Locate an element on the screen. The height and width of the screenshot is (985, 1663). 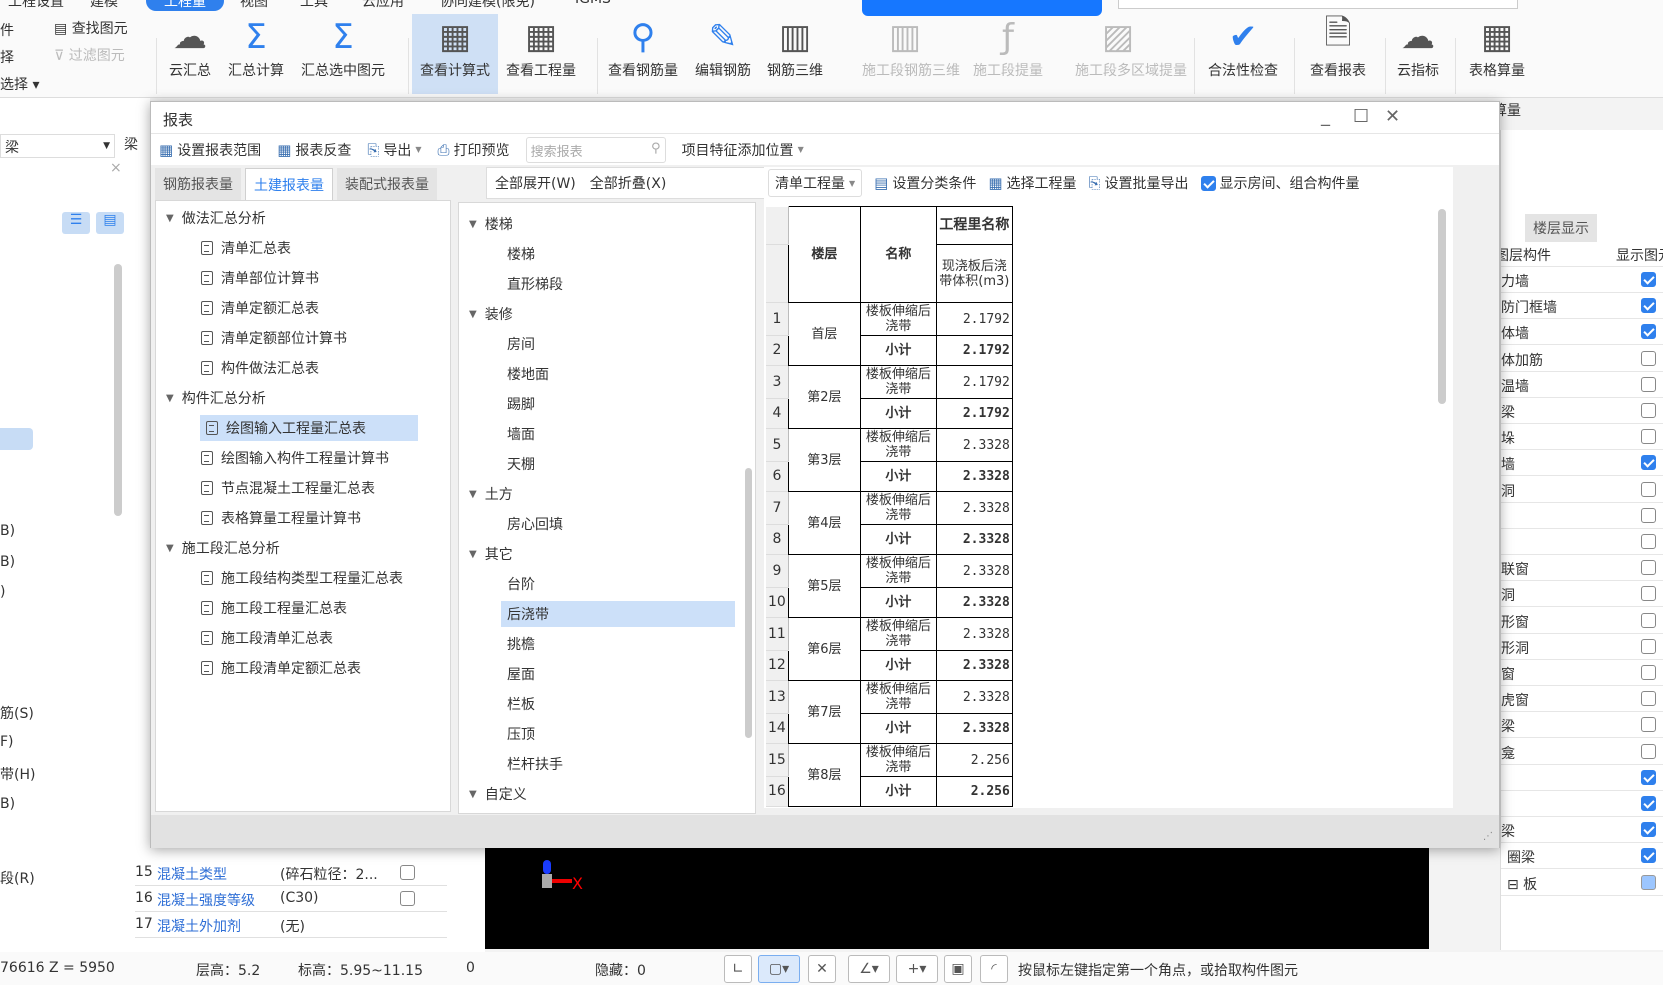
ribbon-button-13: 🗎 查看报表 is located at coordinates (1338, 53).